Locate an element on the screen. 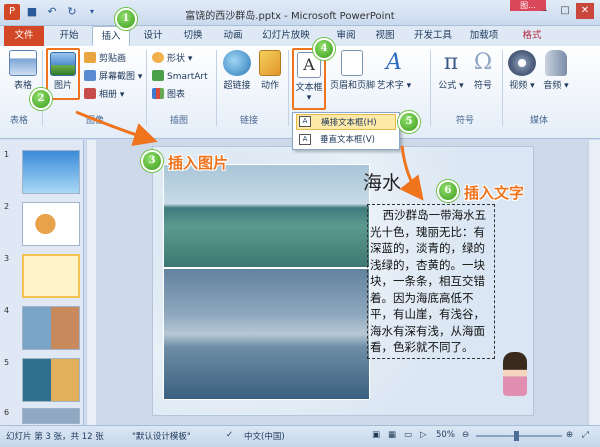  step-badge-1: 1 is located at coordinates (126, 19).